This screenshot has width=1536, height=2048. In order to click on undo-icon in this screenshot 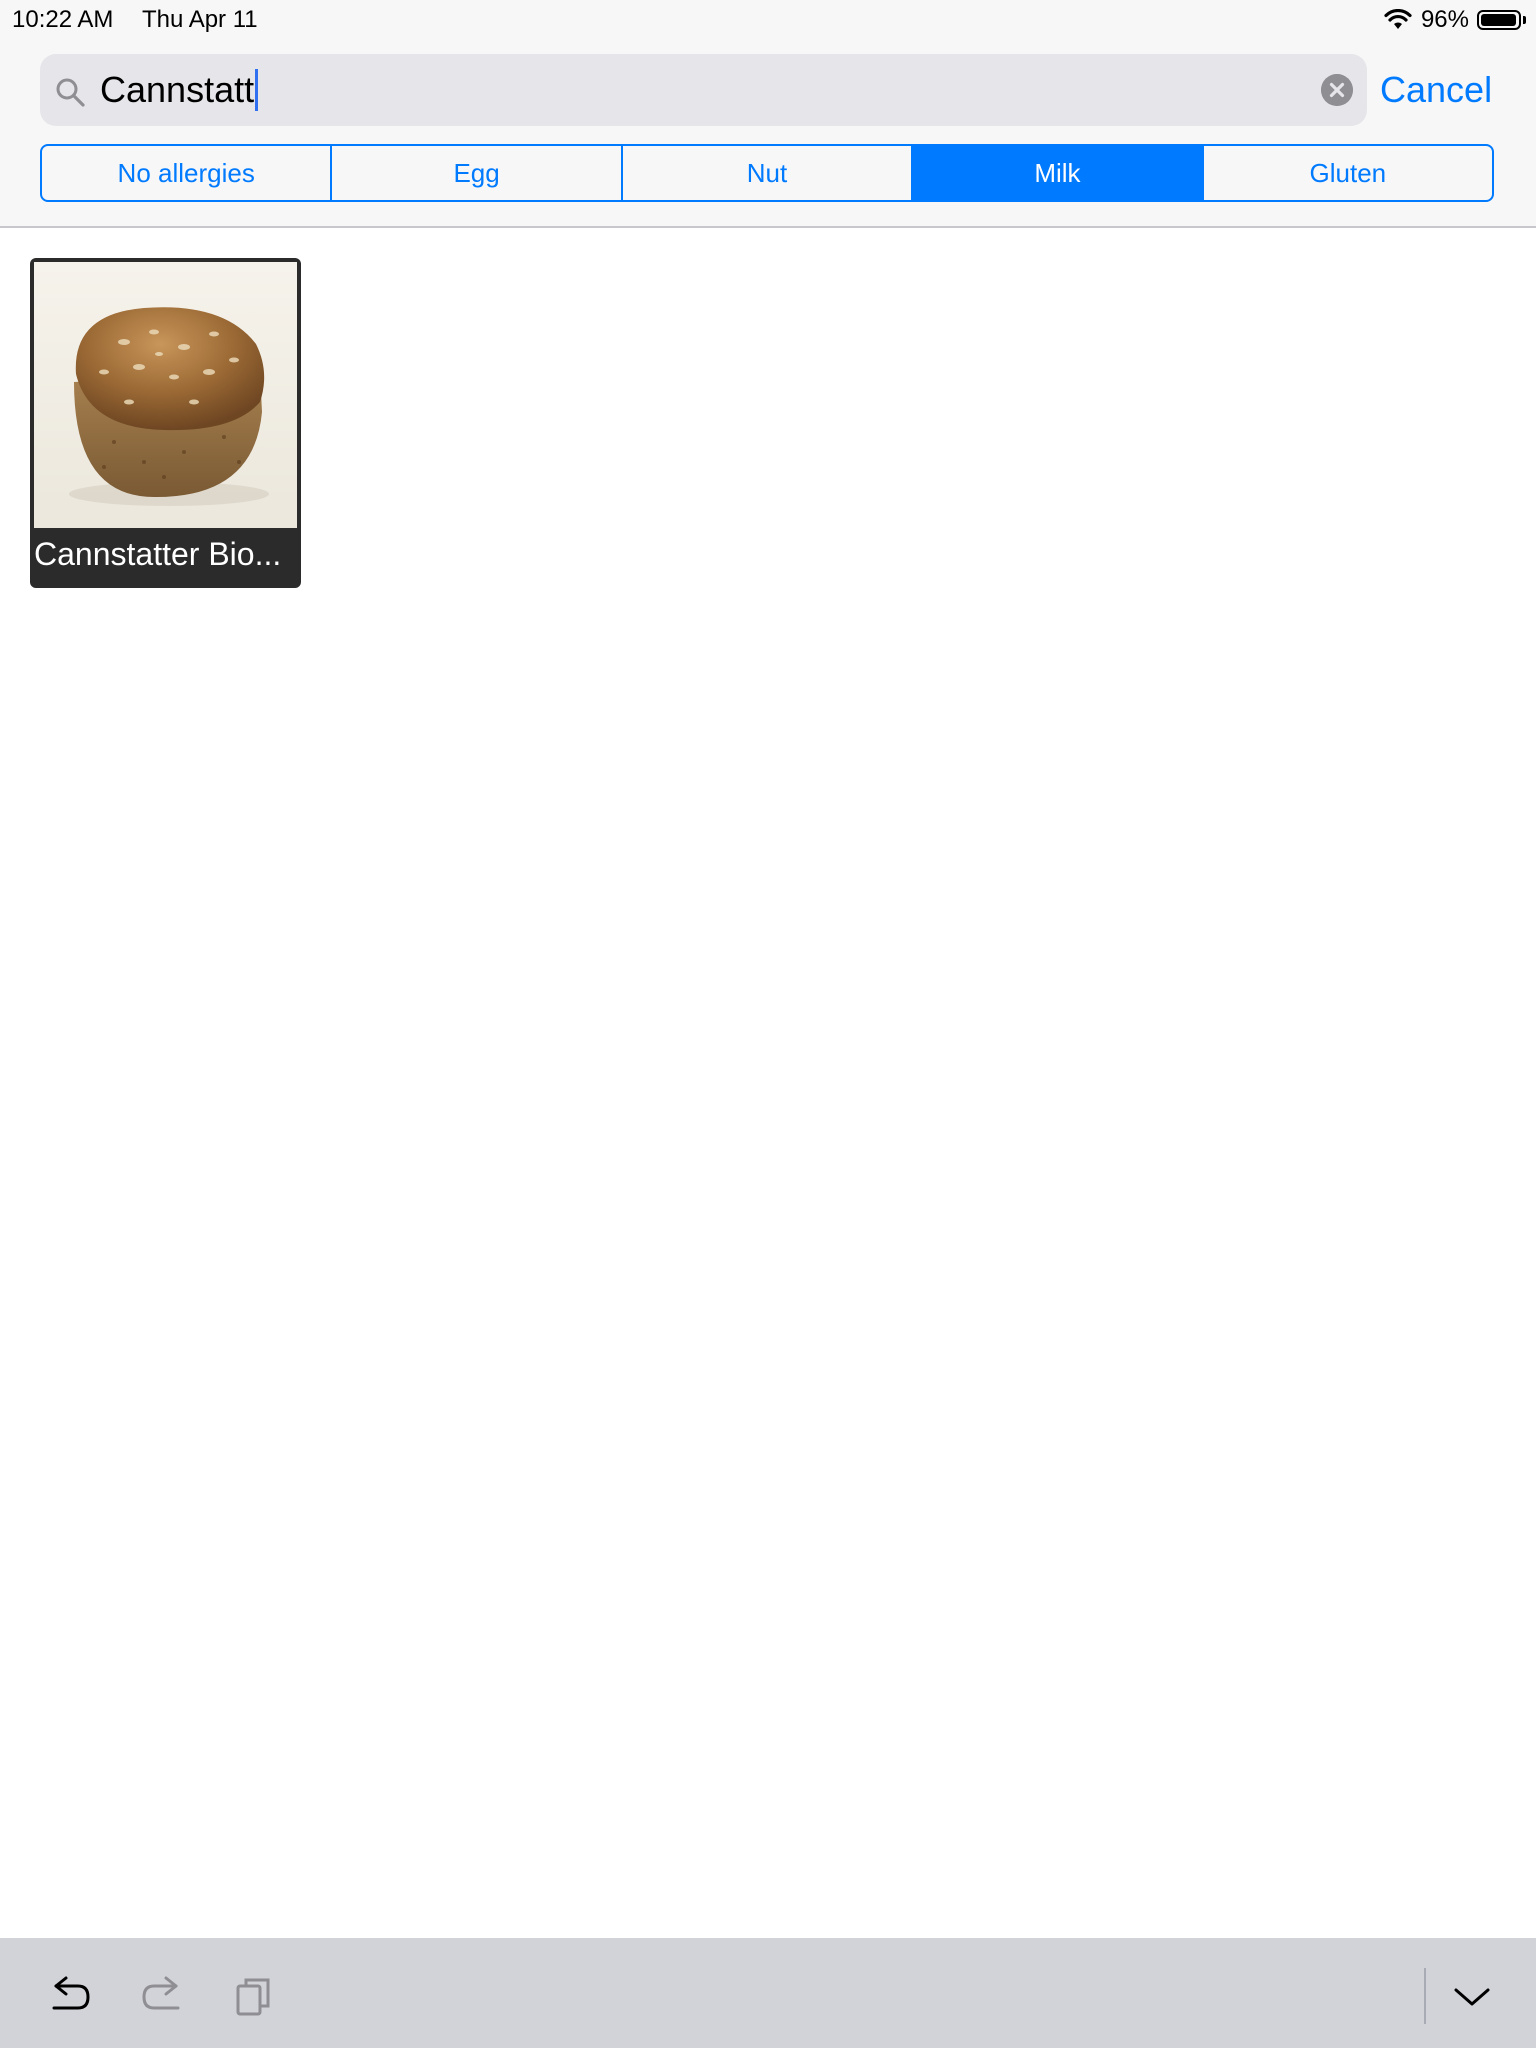, I will do `click(70, 1996)`.